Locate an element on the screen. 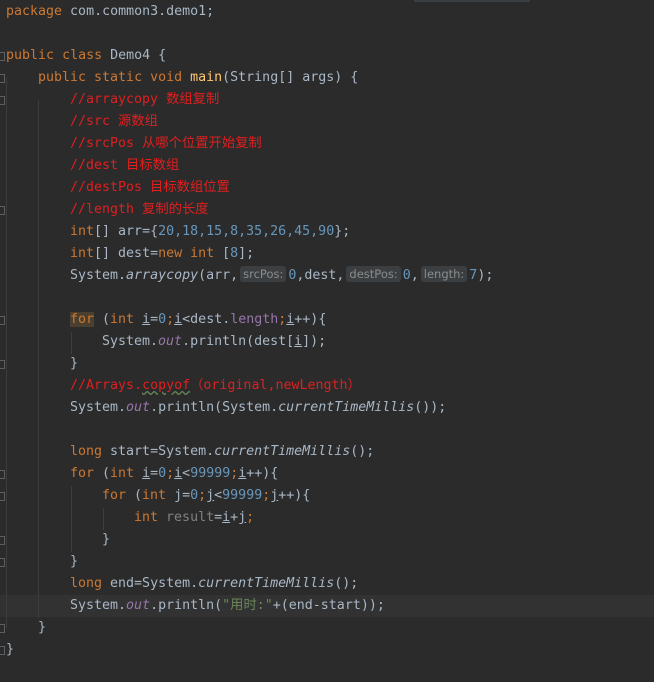 This screenshot has width=654, height=682. keyword: public is located at coordinates (30, 55).